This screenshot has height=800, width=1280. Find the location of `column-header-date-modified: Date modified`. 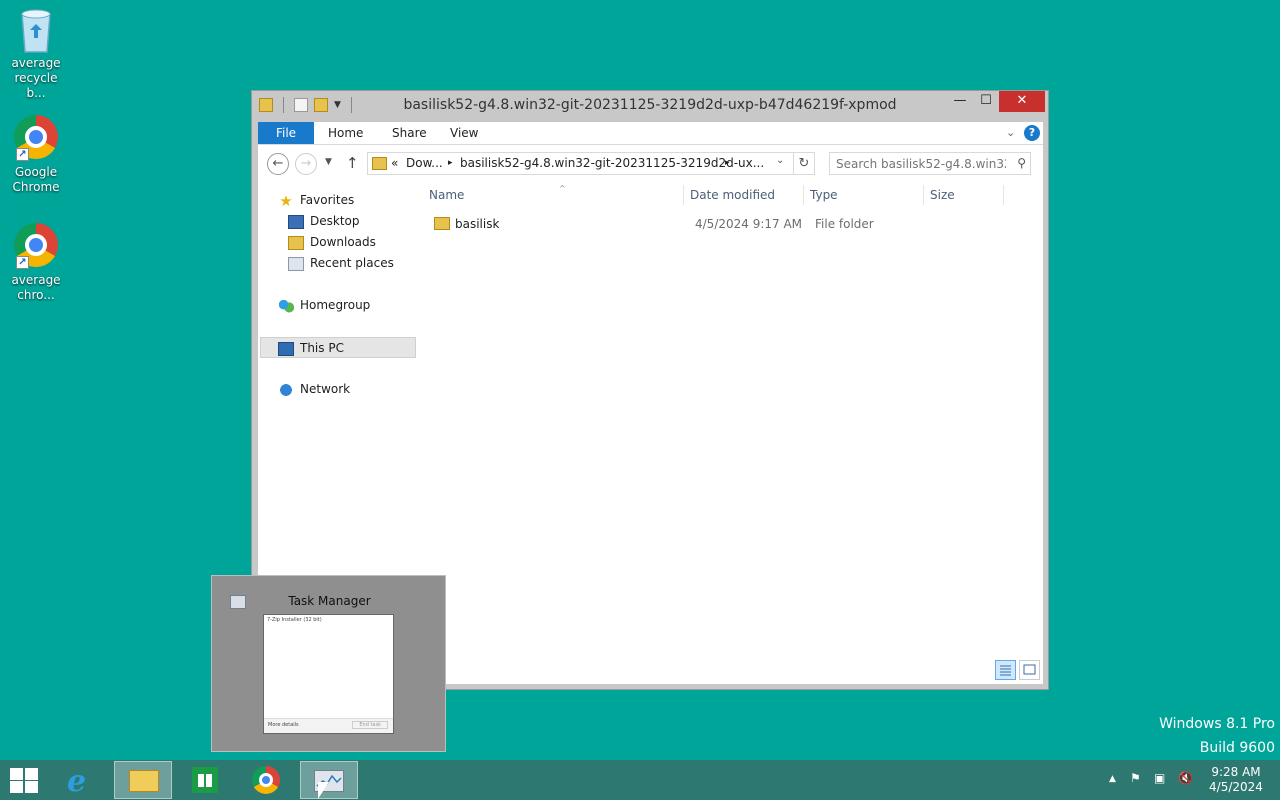

column-header-date-modified: Date modified is located at coordinates (746, 195).